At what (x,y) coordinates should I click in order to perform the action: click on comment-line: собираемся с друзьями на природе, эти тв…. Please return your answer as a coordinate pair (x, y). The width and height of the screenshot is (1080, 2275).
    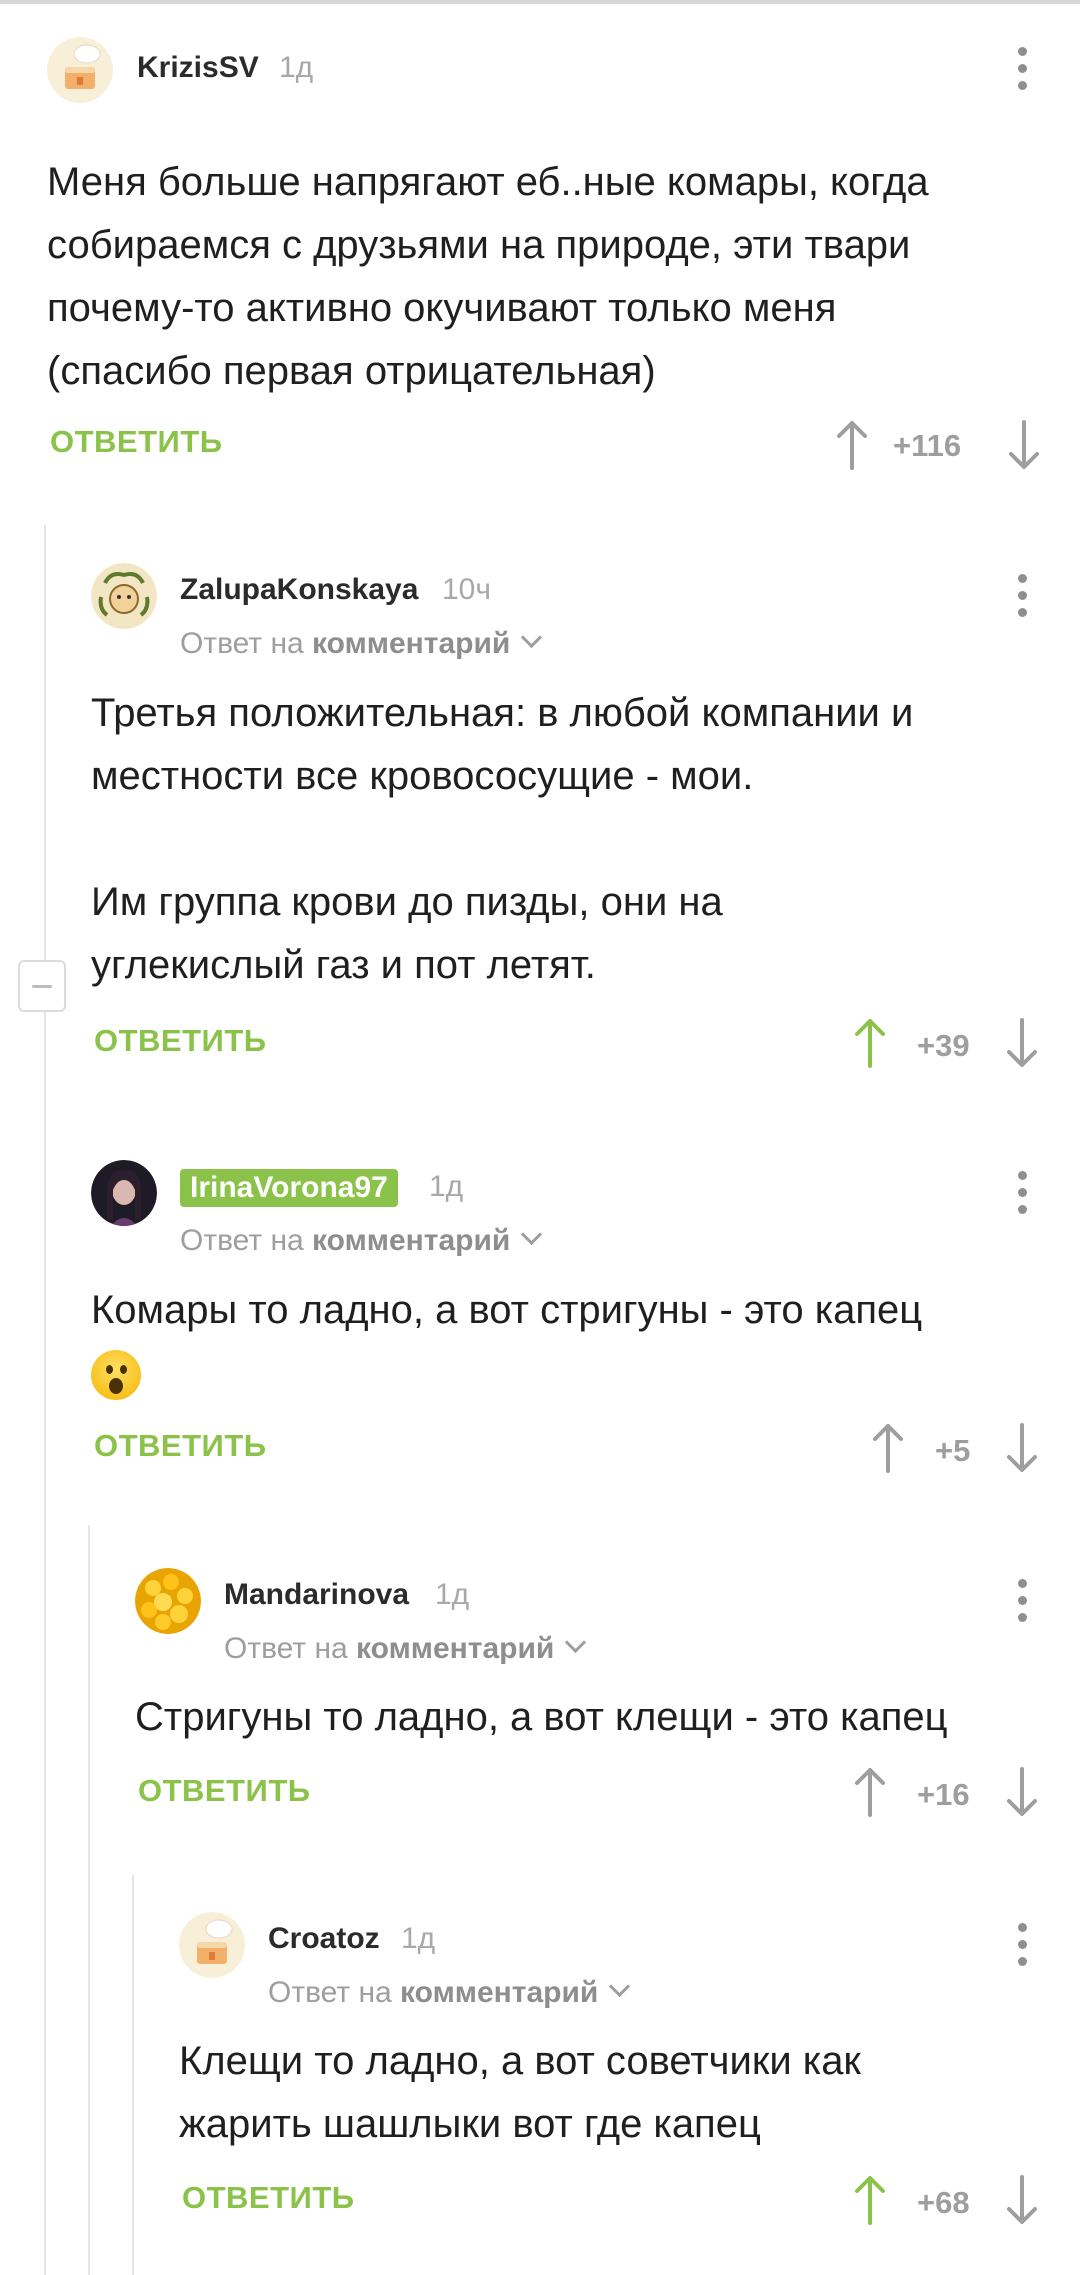
    Looking at the image, I should click on (479, 245).